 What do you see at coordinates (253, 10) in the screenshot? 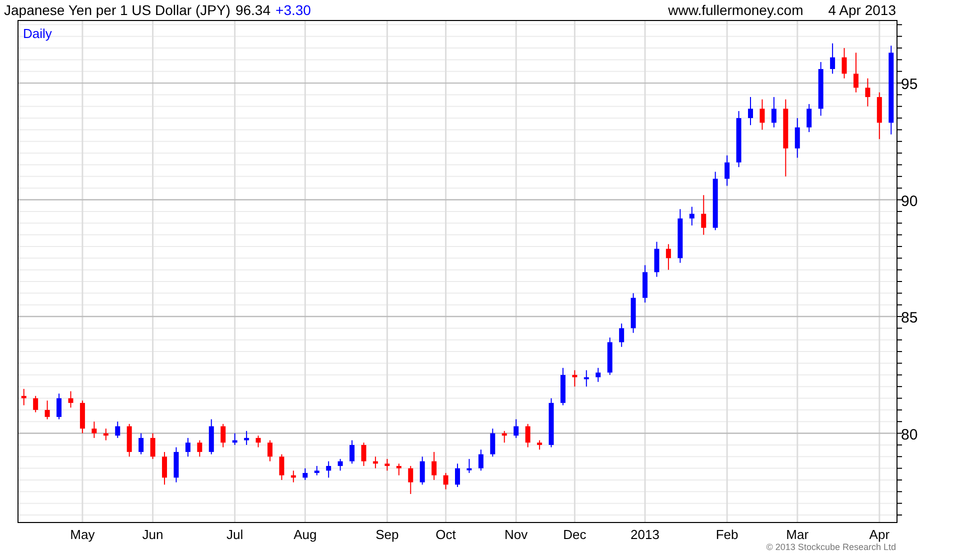
I see `price-value: 96.34` at bounding box center [253, 10].